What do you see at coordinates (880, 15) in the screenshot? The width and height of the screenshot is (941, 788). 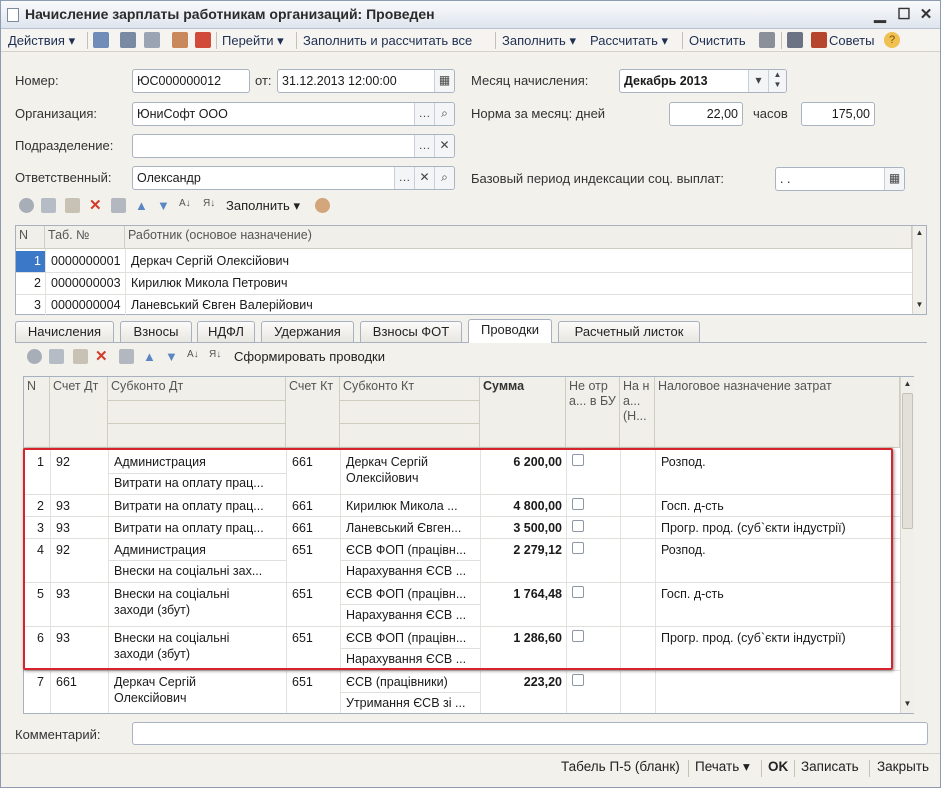 I see `minimize-button: ▁` at bounding box center [880, 15].